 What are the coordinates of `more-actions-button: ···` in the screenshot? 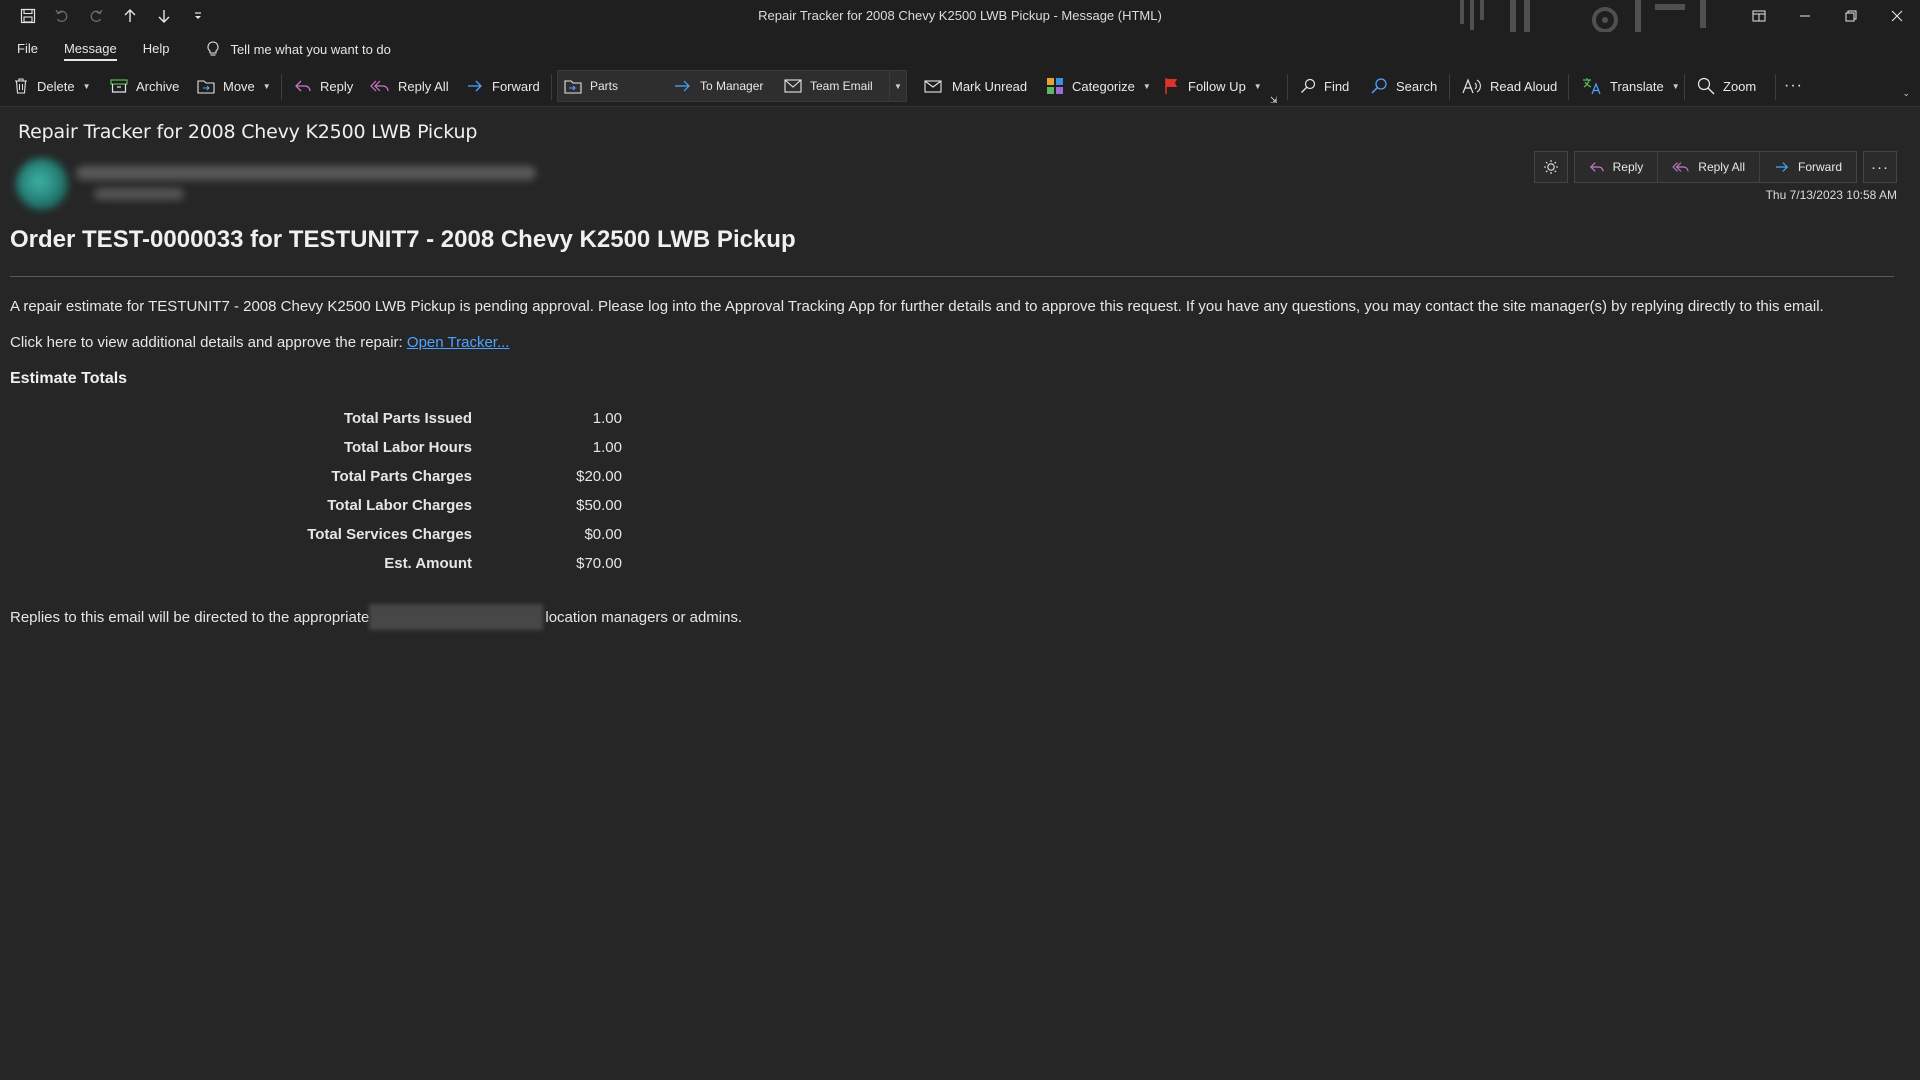 It's located at (1880, 167).